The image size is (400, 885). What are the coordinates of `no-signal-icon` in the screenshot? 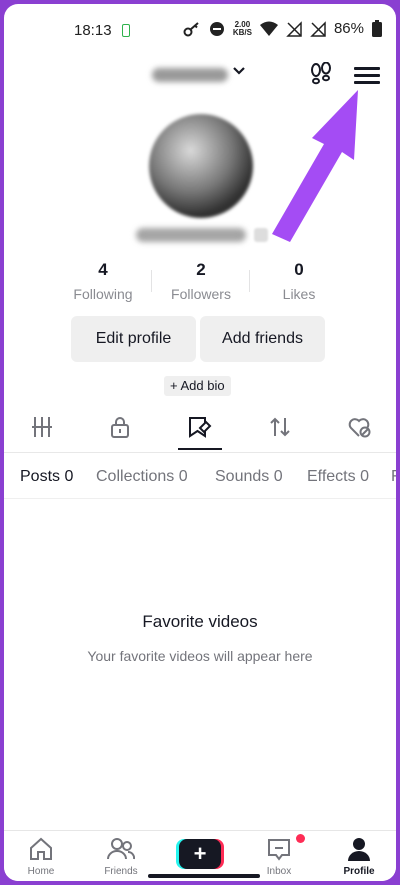 It's located at (294, 28).